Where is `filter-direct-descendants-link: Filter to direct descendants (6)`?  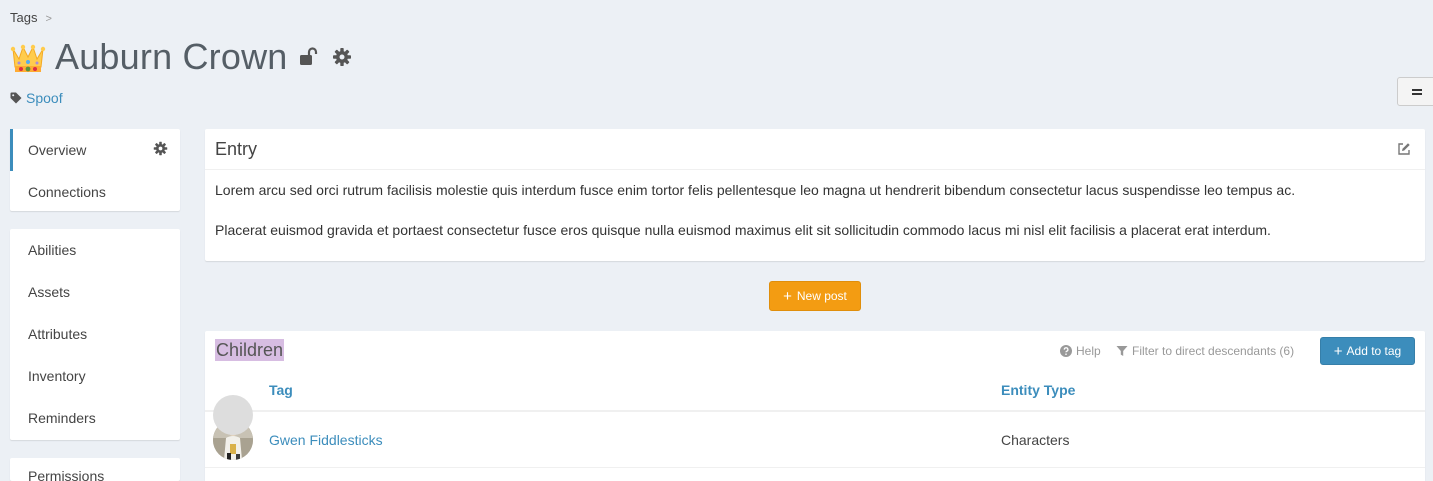 filter-direct-descendants-link: Filter to direct descendants (6) is located at coordinates (1205, 351).